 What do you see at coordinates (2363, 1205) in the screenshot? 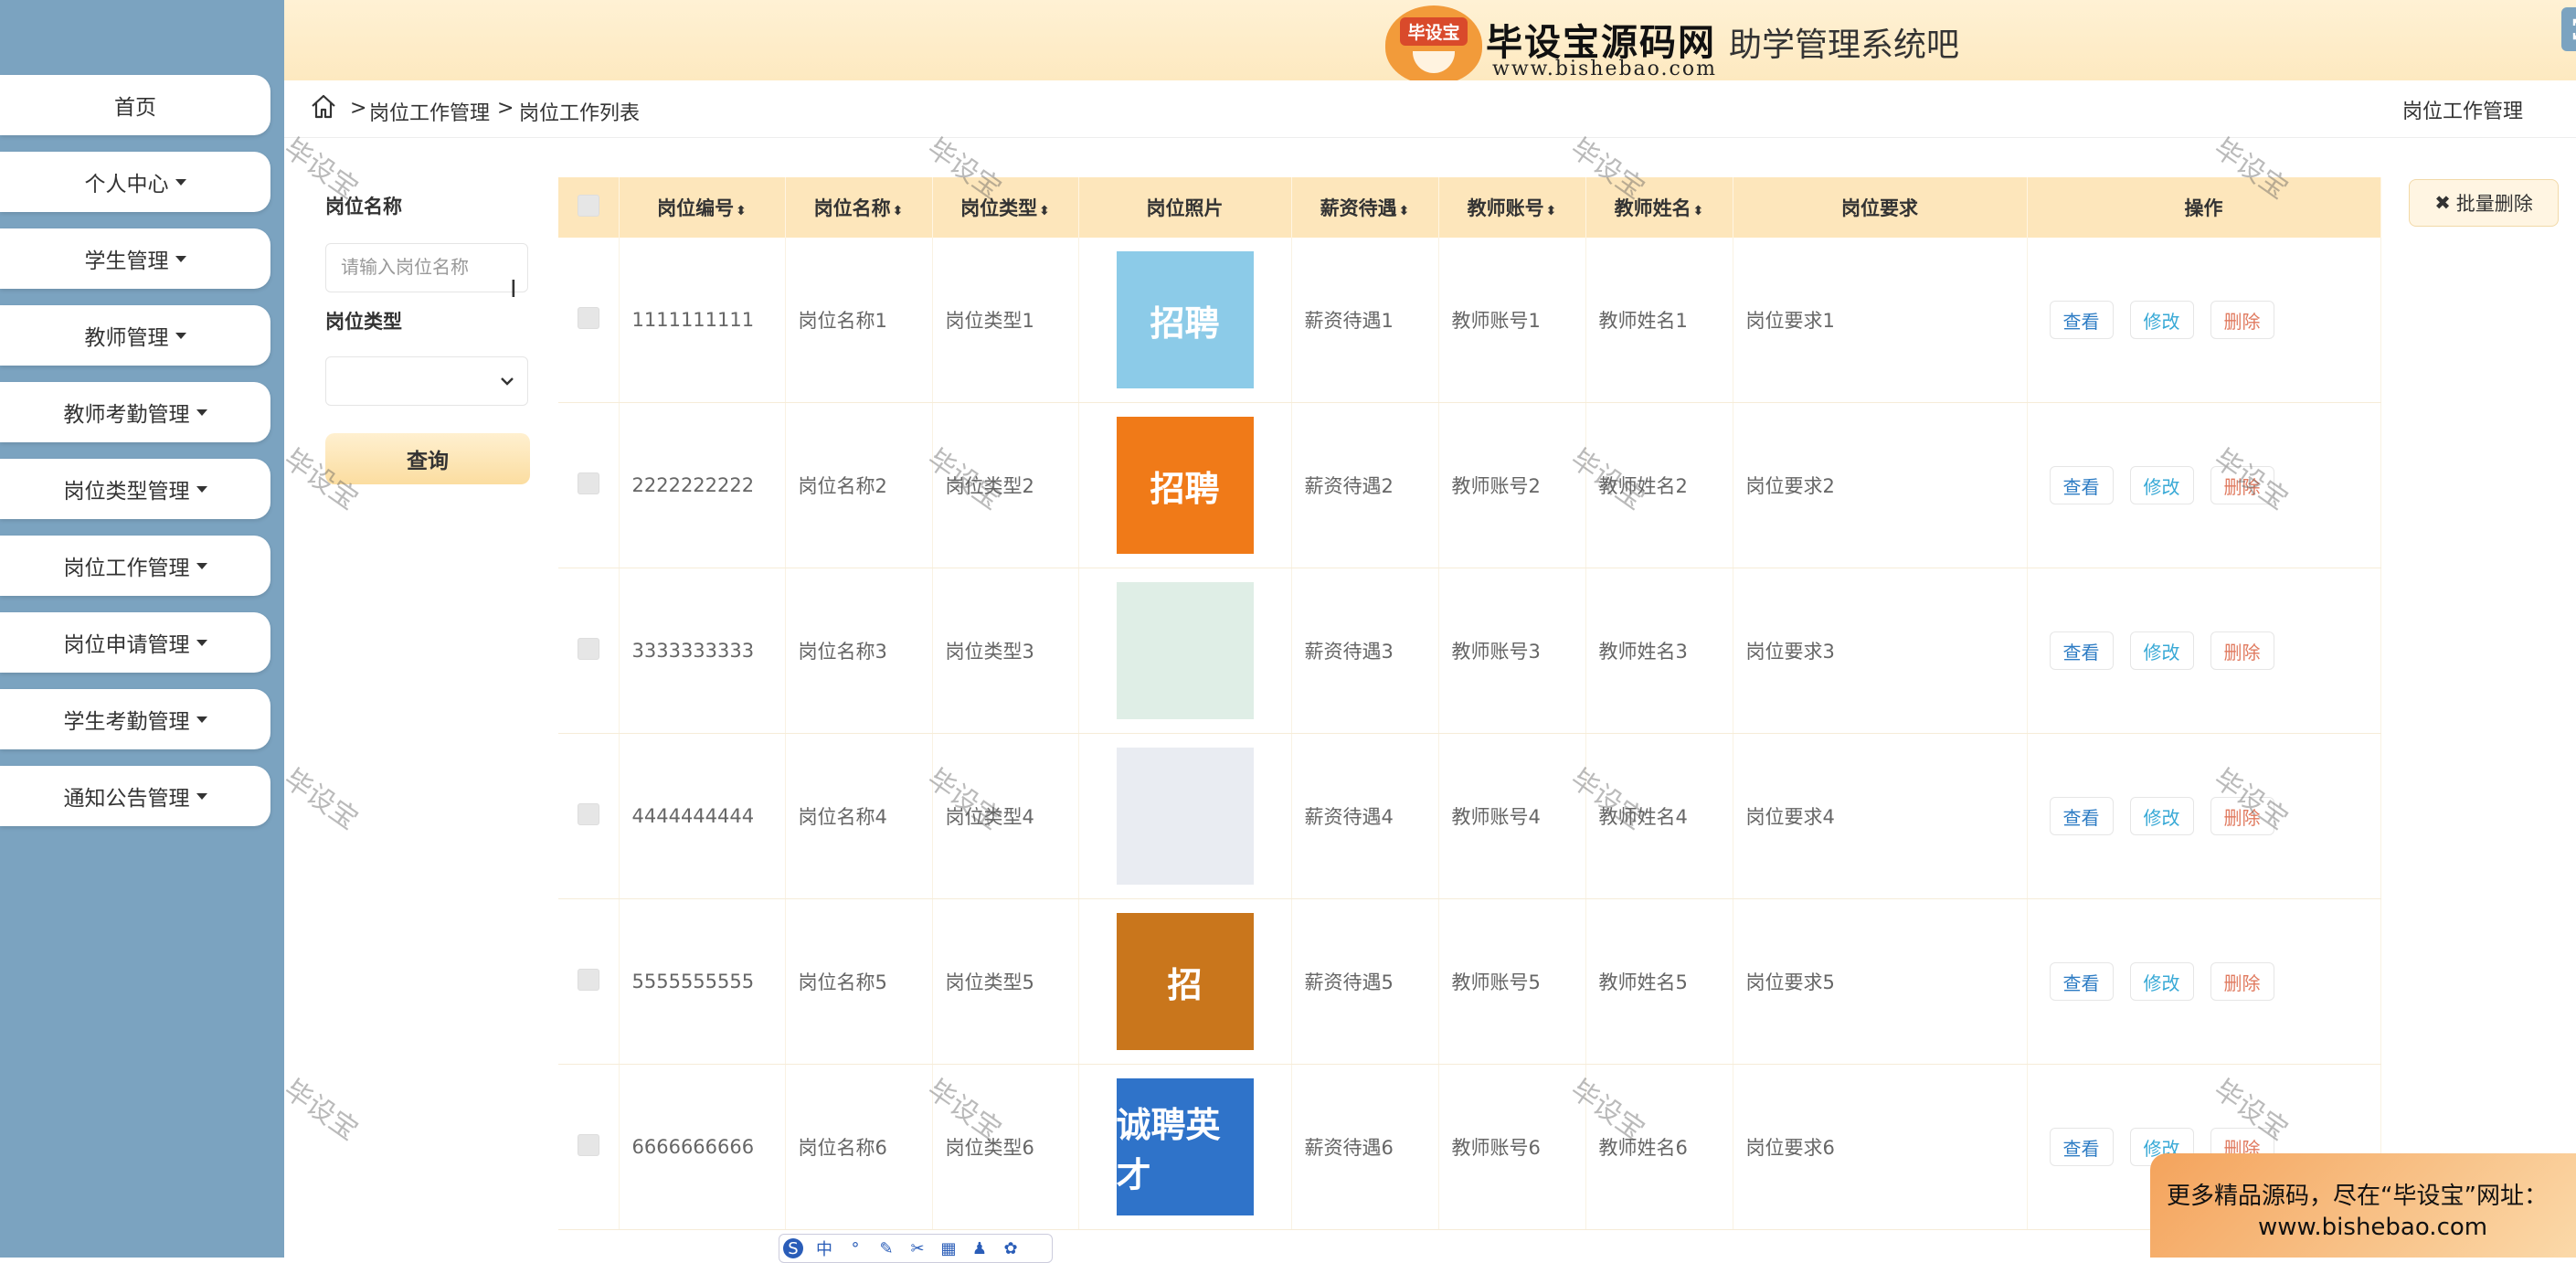
I see `promo-banner: 更多精品源码，尽在“毕设宝”网址： www.bishebao.com` at bounding box center [2363, 1205].